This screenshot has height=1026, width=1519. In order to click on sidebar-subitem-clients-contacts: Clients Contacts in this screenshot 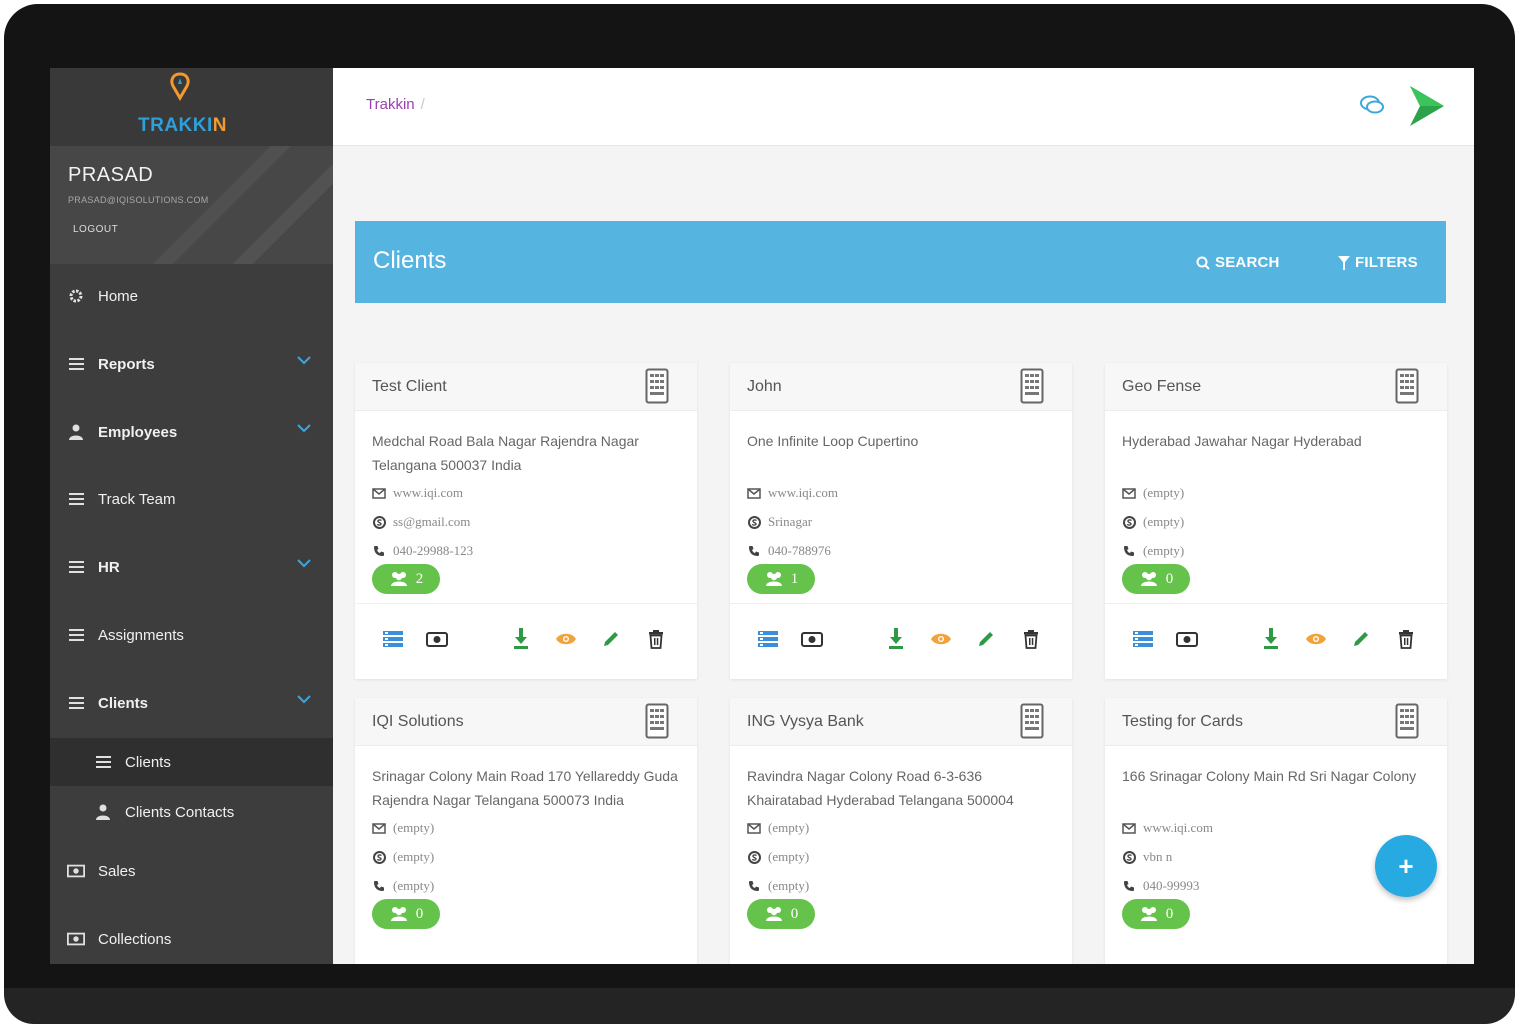, I will do `click(191, 812)`.